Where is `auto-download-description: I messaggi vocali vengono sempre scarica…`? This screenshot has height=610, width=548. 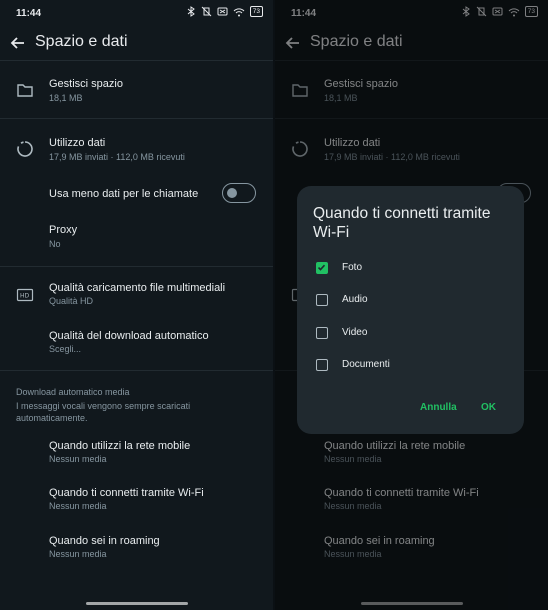 auto-download-description: I messaggi vocali vengono sempre scarica… is located at coordinates (103, 412).